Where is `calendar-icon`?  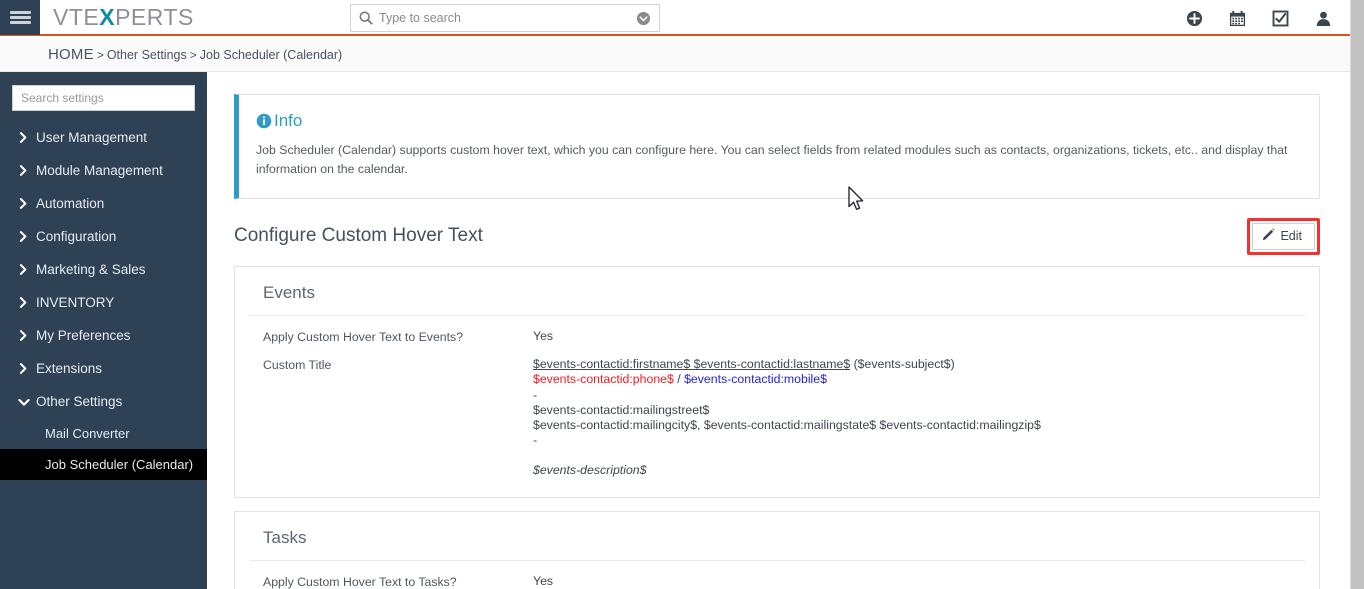 calendar-icon is located at coordinates (1237, 18).